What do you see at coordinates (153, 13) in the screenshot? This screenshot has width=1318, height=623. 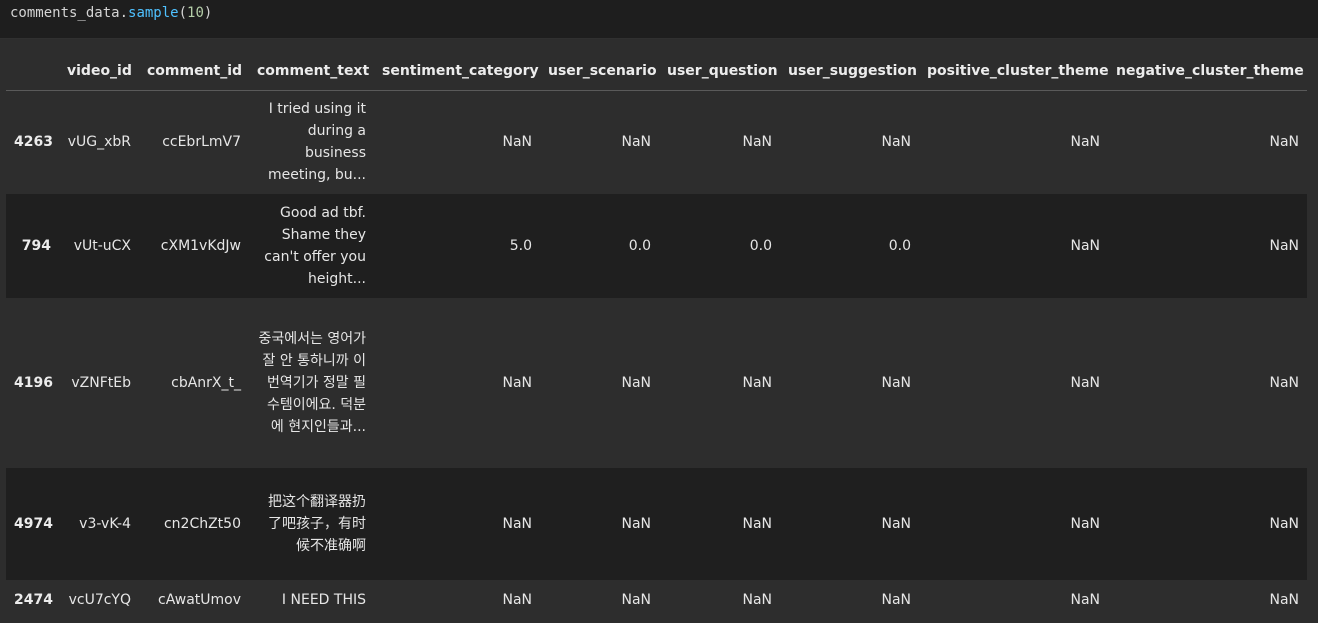 I see `code-method: sample` at bounding box center [153, 13].